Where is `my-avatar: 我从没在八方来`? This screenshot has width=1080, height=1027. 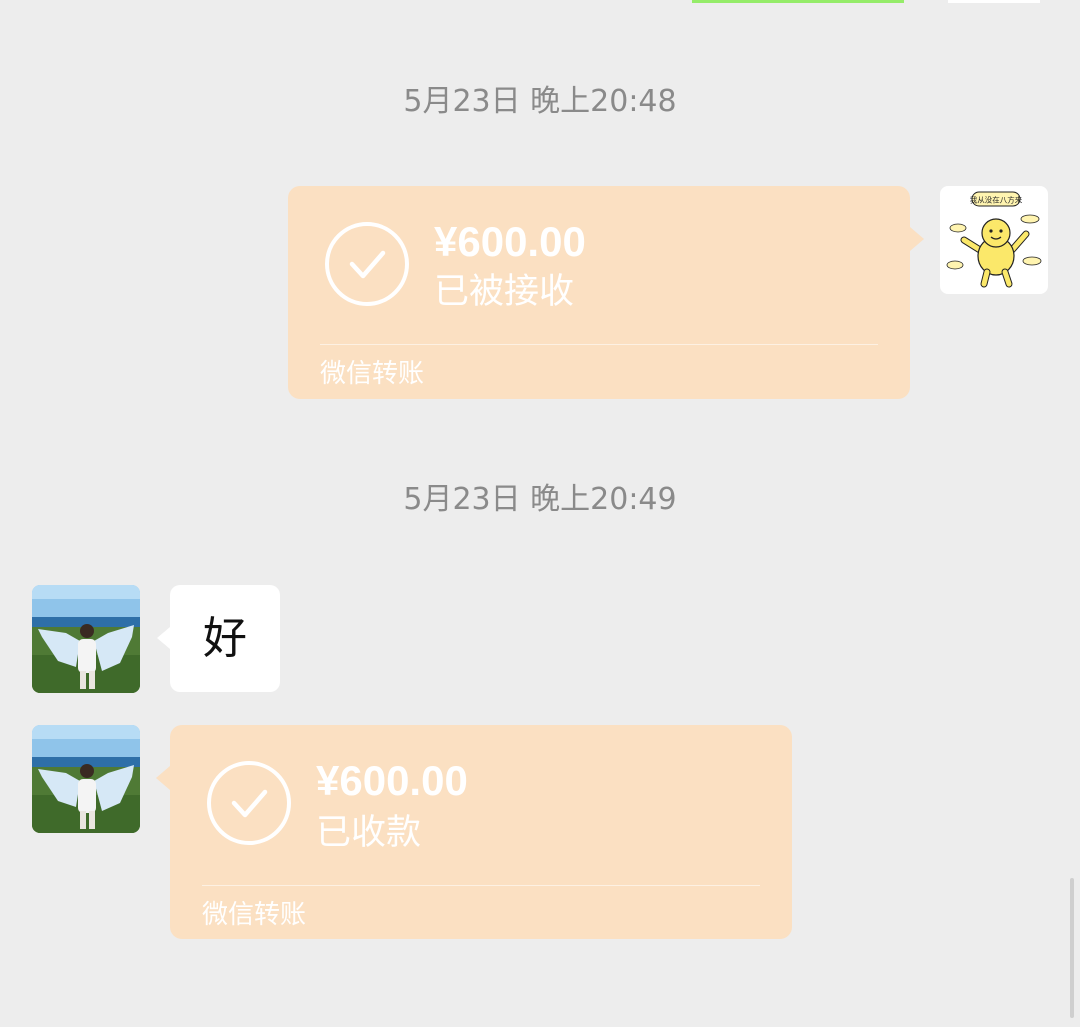 my-avatar: 我从没在八方来 is located at coordinates (994, 240).